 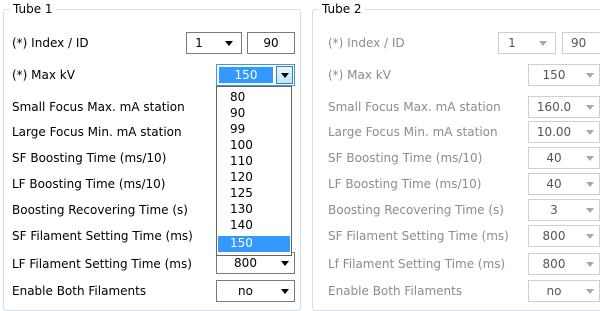 What do you see at coordinates (395, 291) in the screenshot?
I see `tube2-enable-both-label: Enable Both Filaments` at bounding box center [395, 291].